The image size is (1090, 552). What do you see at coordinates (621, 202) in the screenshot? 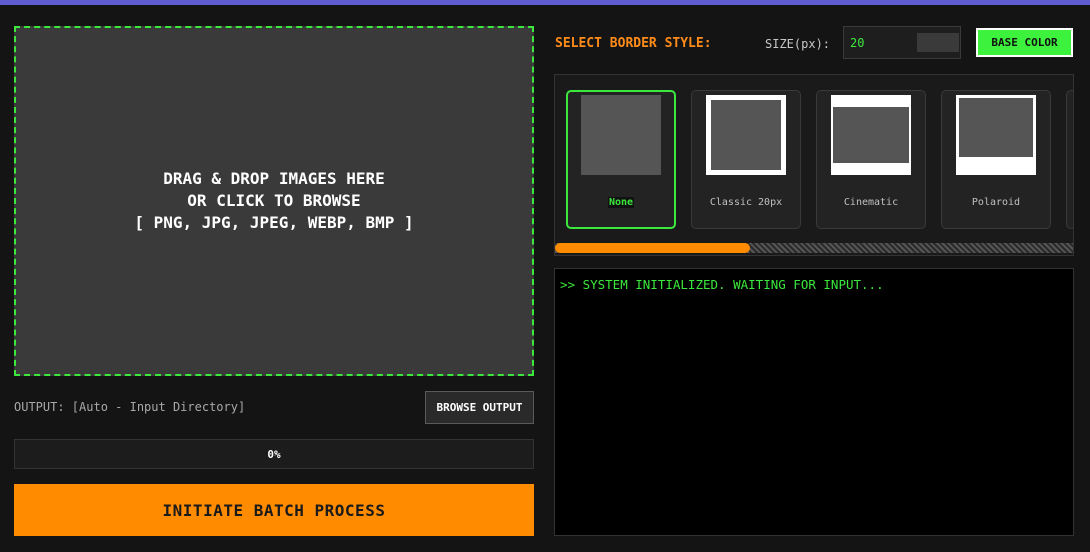
I see `style-card-label: None` at bounding box center [621, 202].